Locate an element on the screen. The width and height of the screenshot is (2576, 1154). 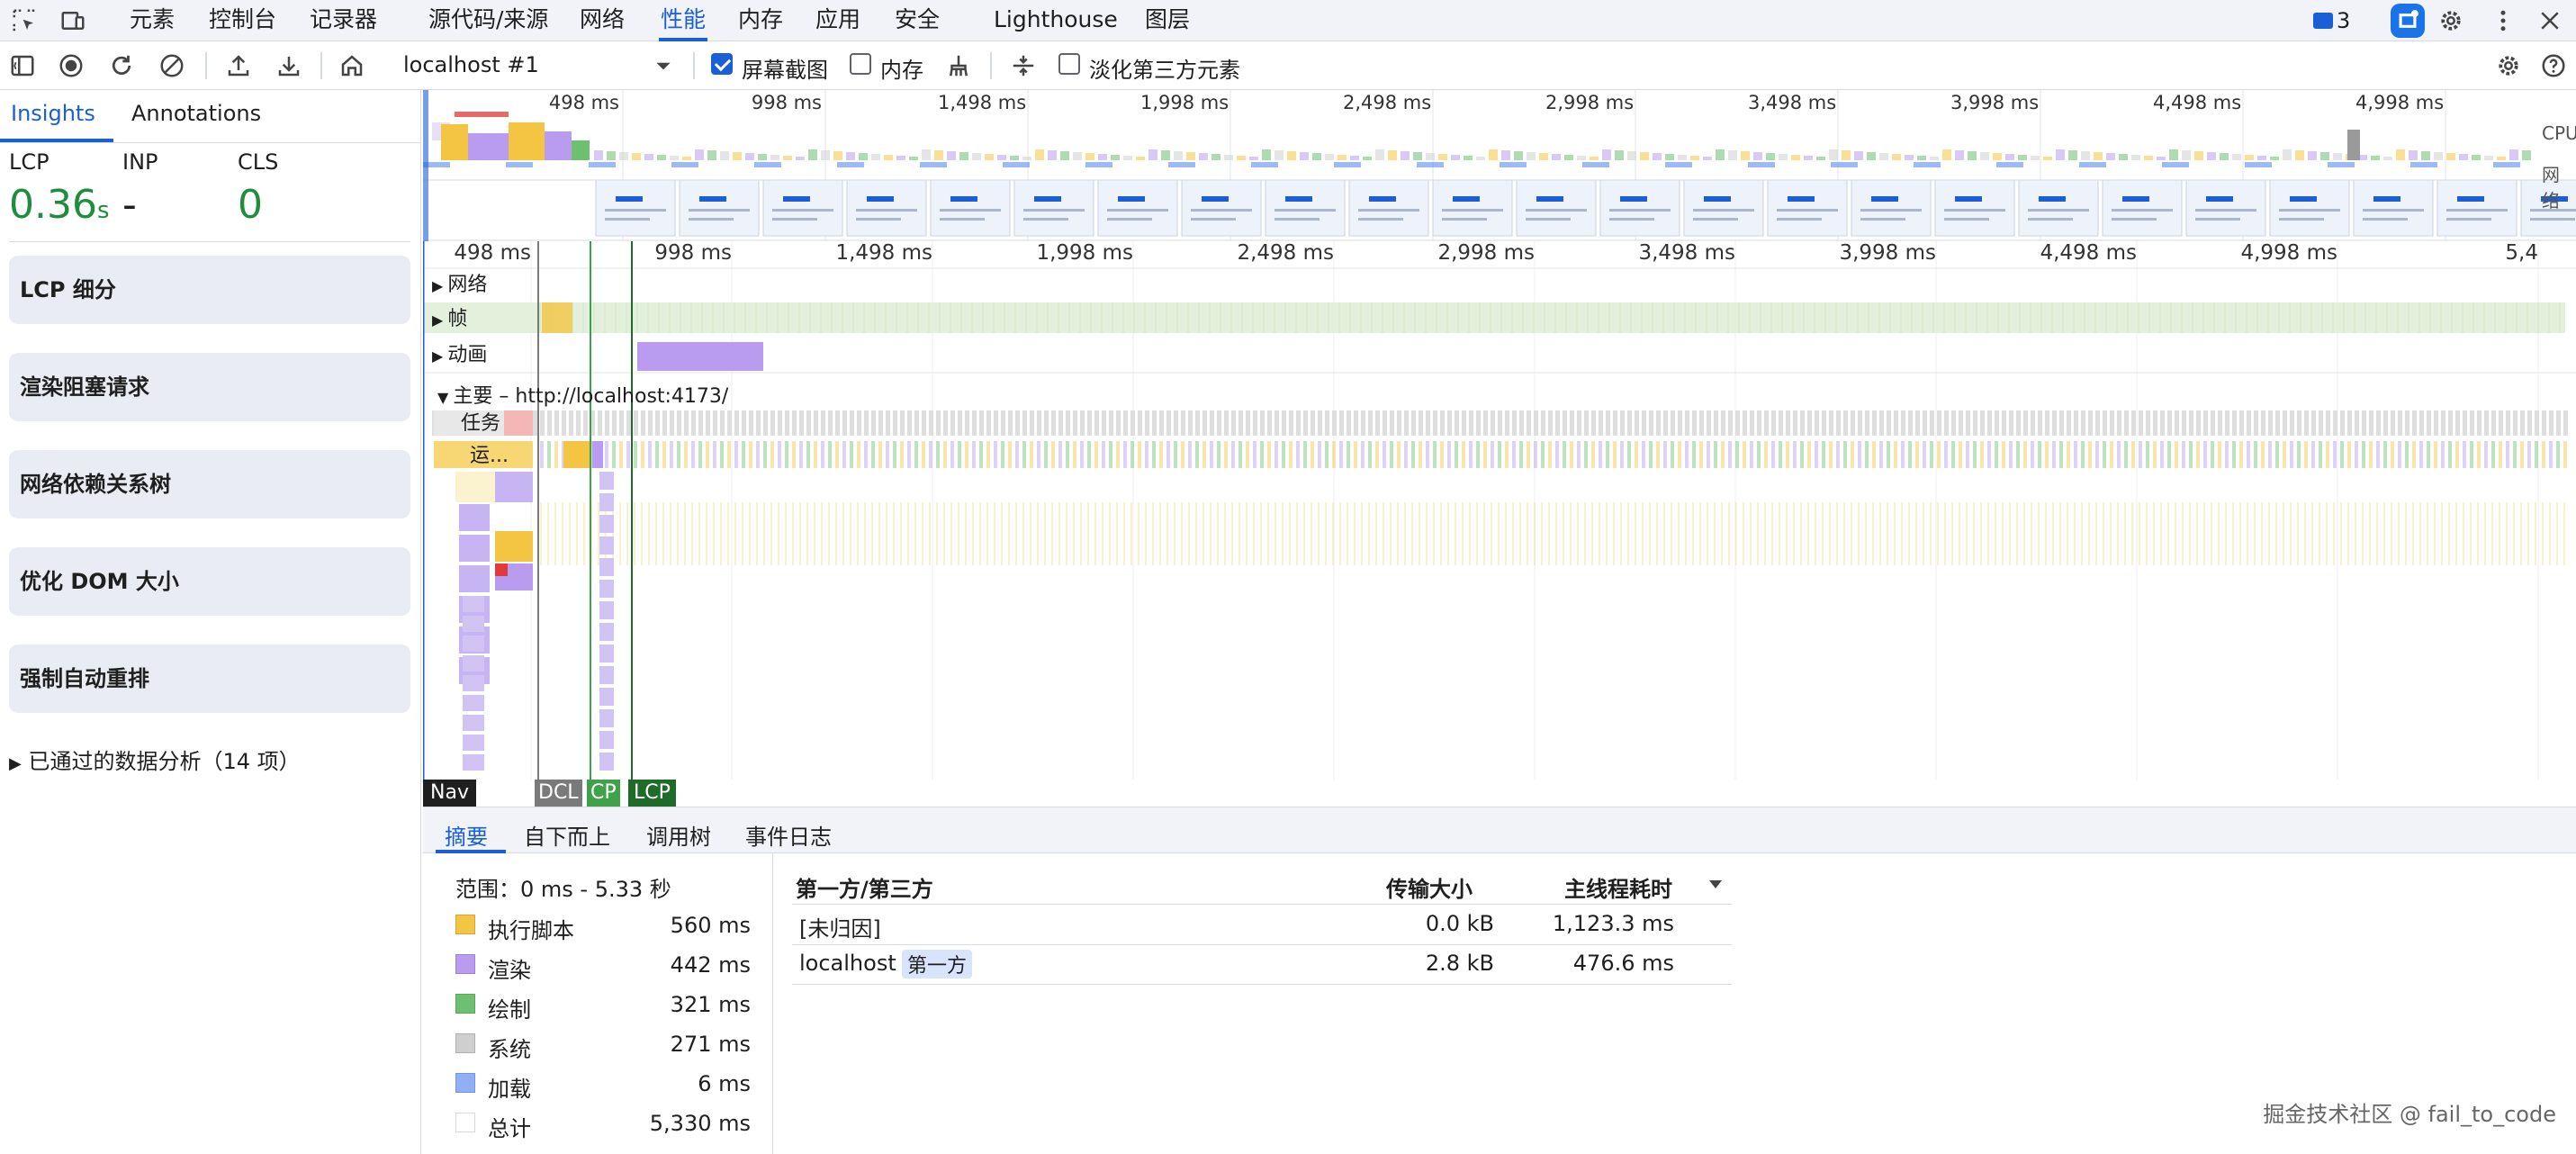
insight-lcp-breakdown: LCP 细分 is located at coordinates (209, 290).